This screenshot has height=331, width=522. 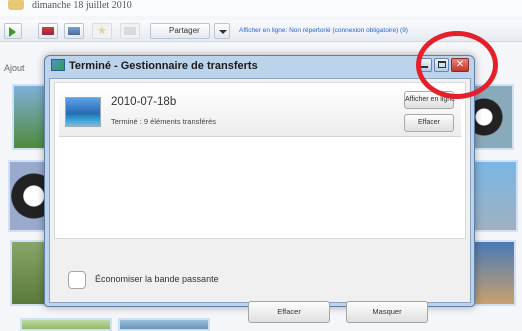 What do you see at coordinates (82, 5) in the screenshot?
I see `album-date: dimanche 18 juillet 2010` at bounding box center [82, 5].